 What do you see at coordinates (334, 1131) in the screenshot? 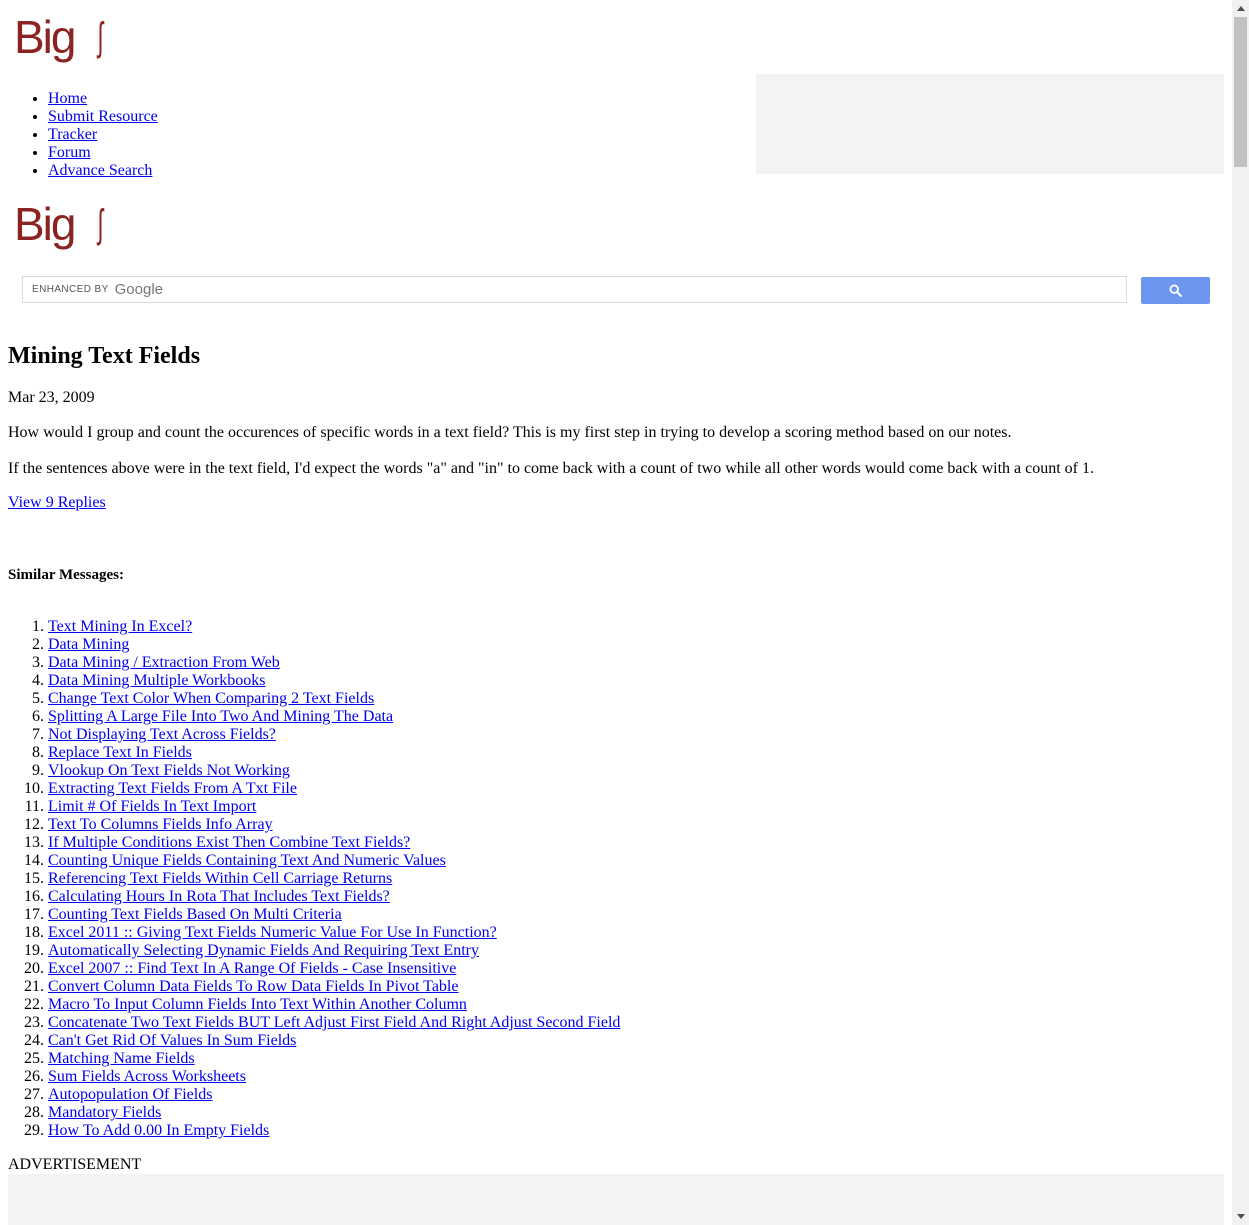
I see `list-item: How To Add 0.00 In Empty Fields` at bounding box center [334, 1131].